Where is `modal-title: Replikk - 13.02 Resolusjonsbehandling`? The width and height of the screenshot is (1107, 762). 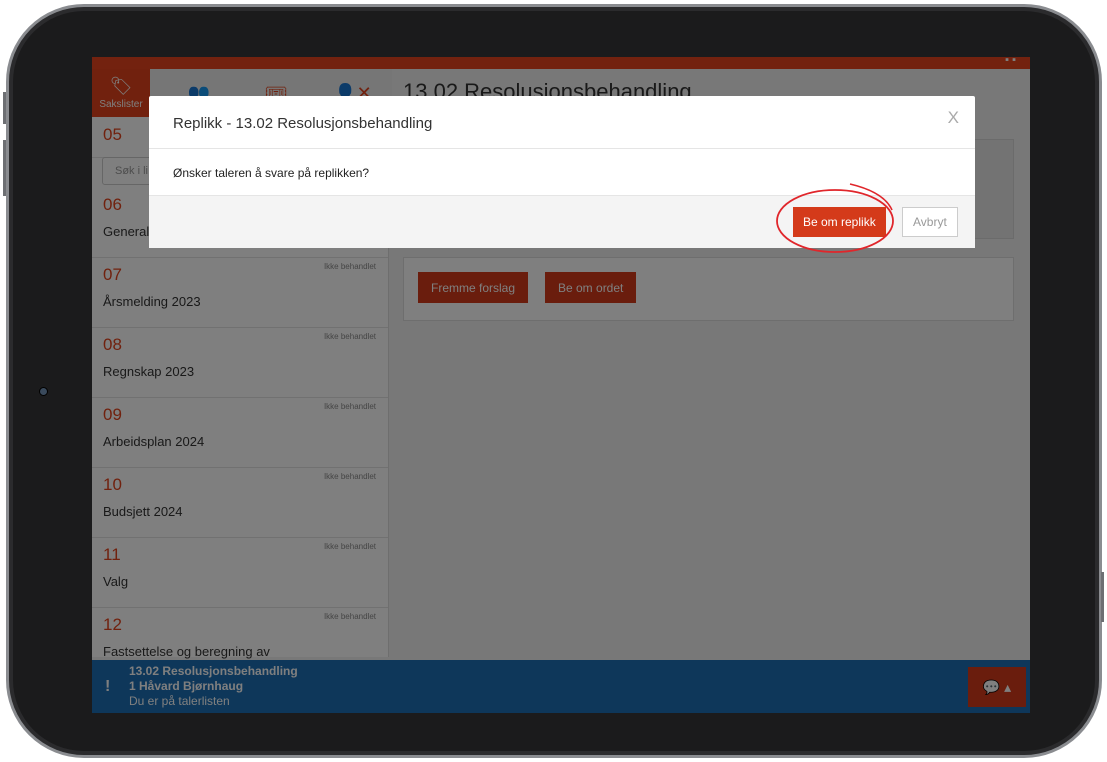
modal-title: Replikk - 13.02 Resolusjonsbehandling is located at coordinates (303, 123).